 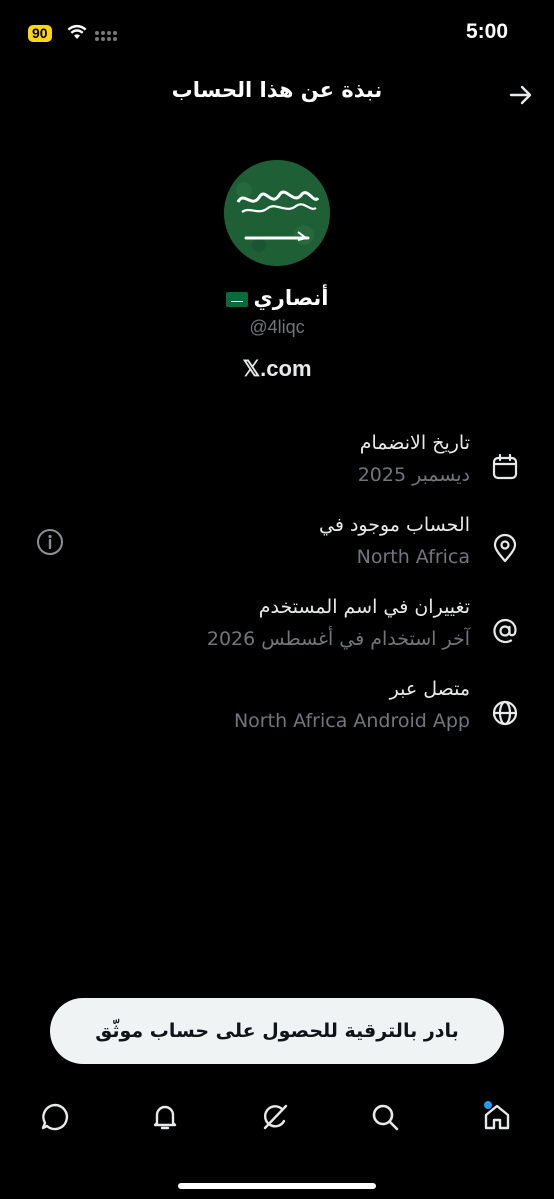 What do you see at coordinates (106, 36) in the screenshot?
I see `cellular-signal-icon` at bounding box center [106, 36].